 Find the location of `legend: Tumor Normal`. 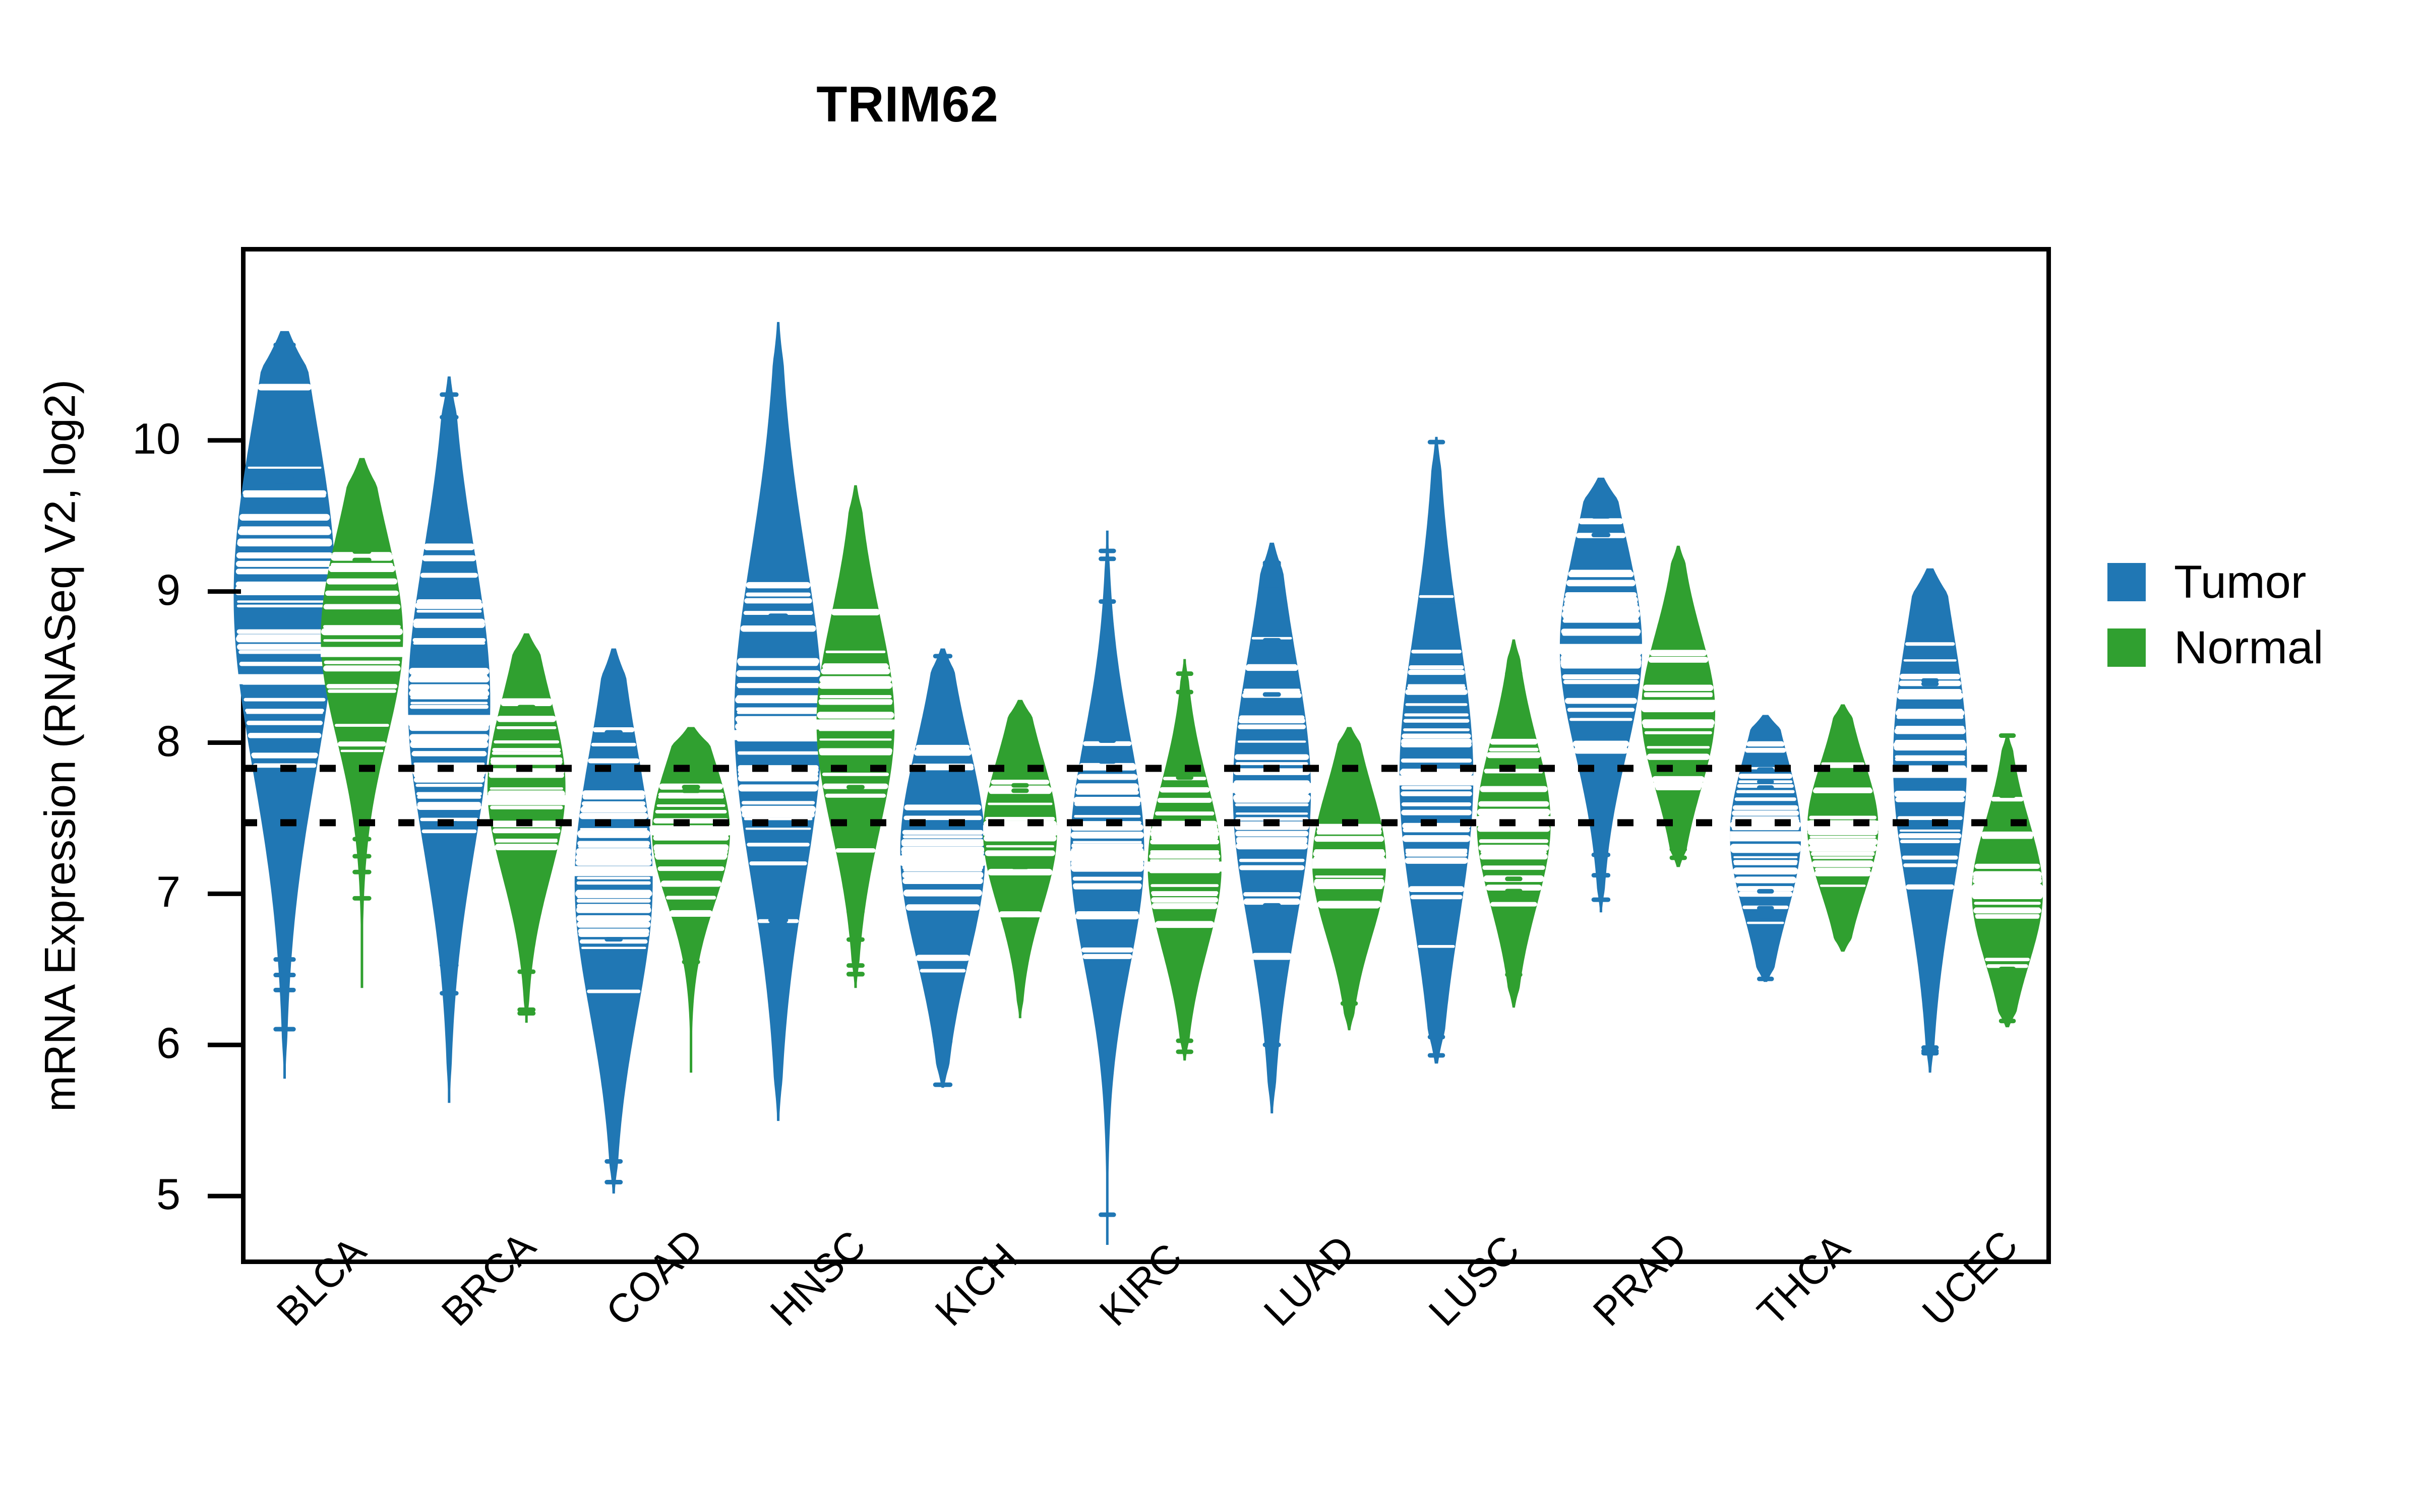

legend: Tumor Normal is located at coordinates (2215, 614).